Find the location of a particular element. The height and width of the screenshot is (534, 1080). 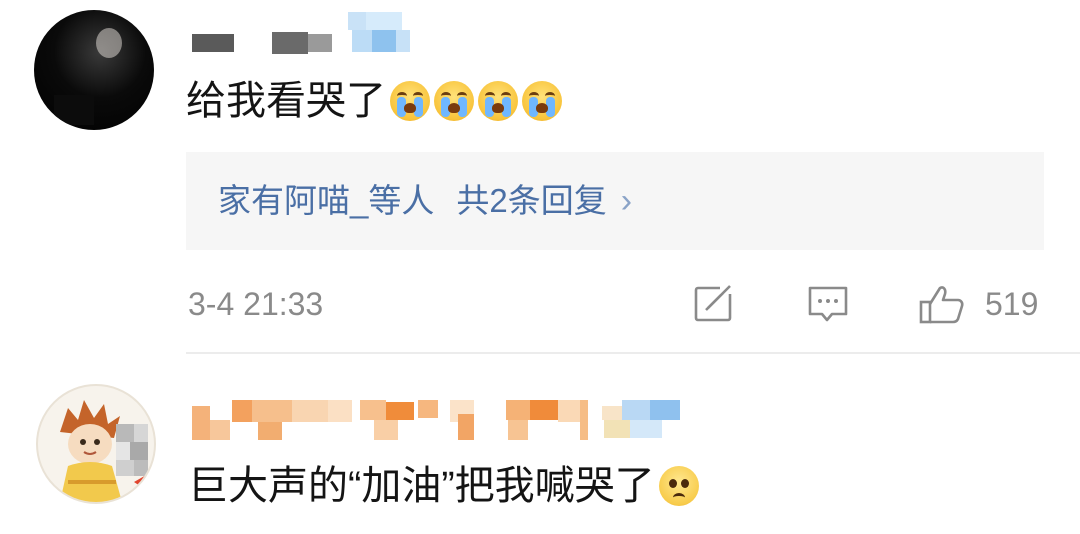

reply-preview: 家有阿喵_等人 共2条回复 › is located at coordinates (615, 201).